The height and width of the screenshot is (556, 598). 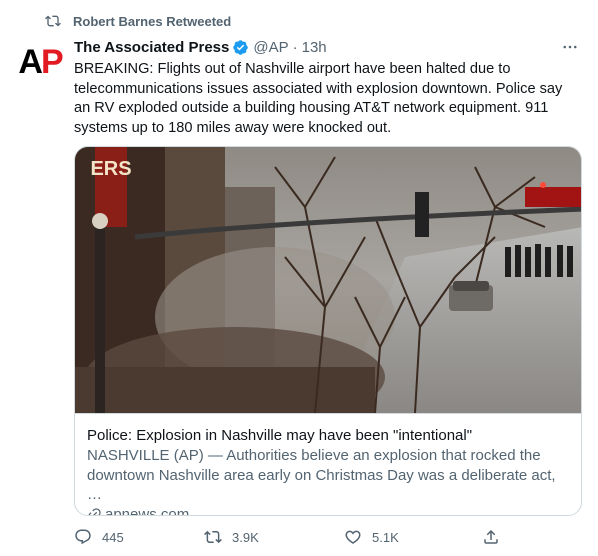 I want to click on author-handle: @AP, so click(x=270, y=47).